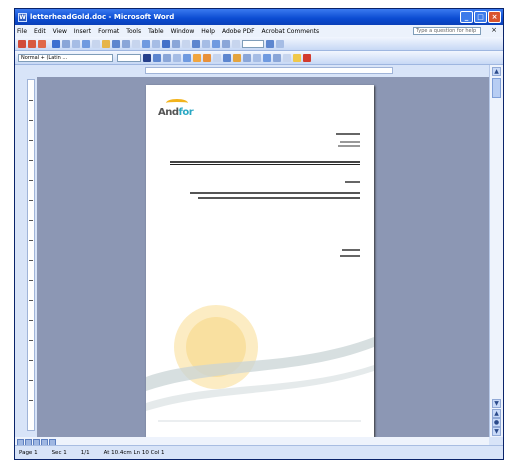 Image resolution: width=517 pixels, height=462 pixels. I want to click on zoom-select, so click(253, 43).